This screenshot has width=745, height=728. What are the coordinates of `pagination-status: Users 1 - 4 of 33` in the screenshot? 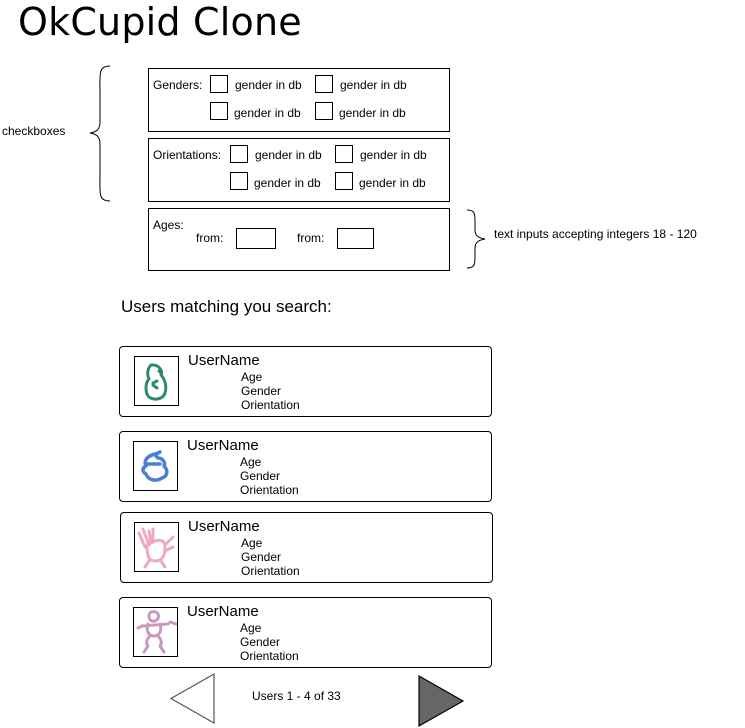 It's located at (296, 696).